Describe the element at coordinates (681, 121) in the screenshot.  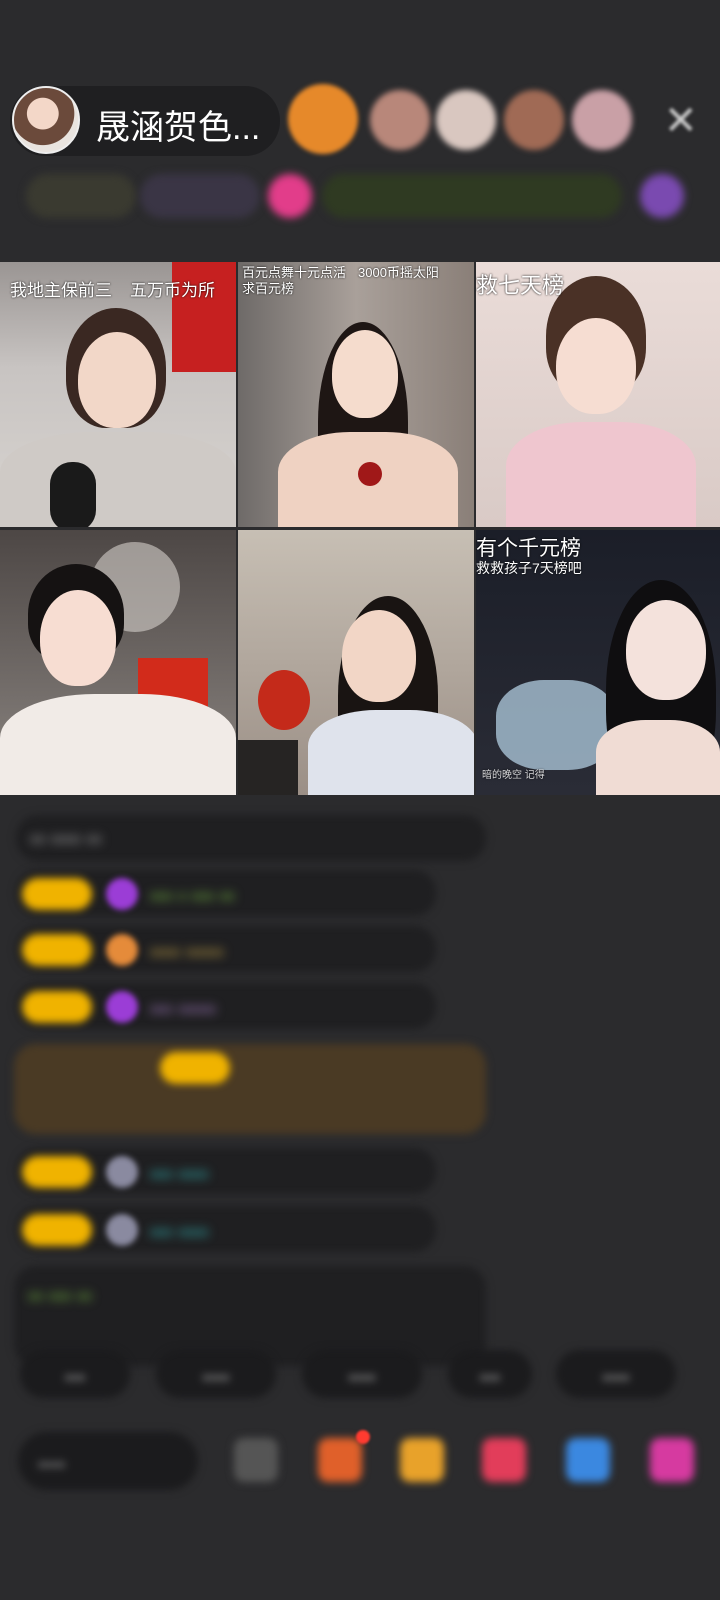
I see `close-icon: ✕` at that location.